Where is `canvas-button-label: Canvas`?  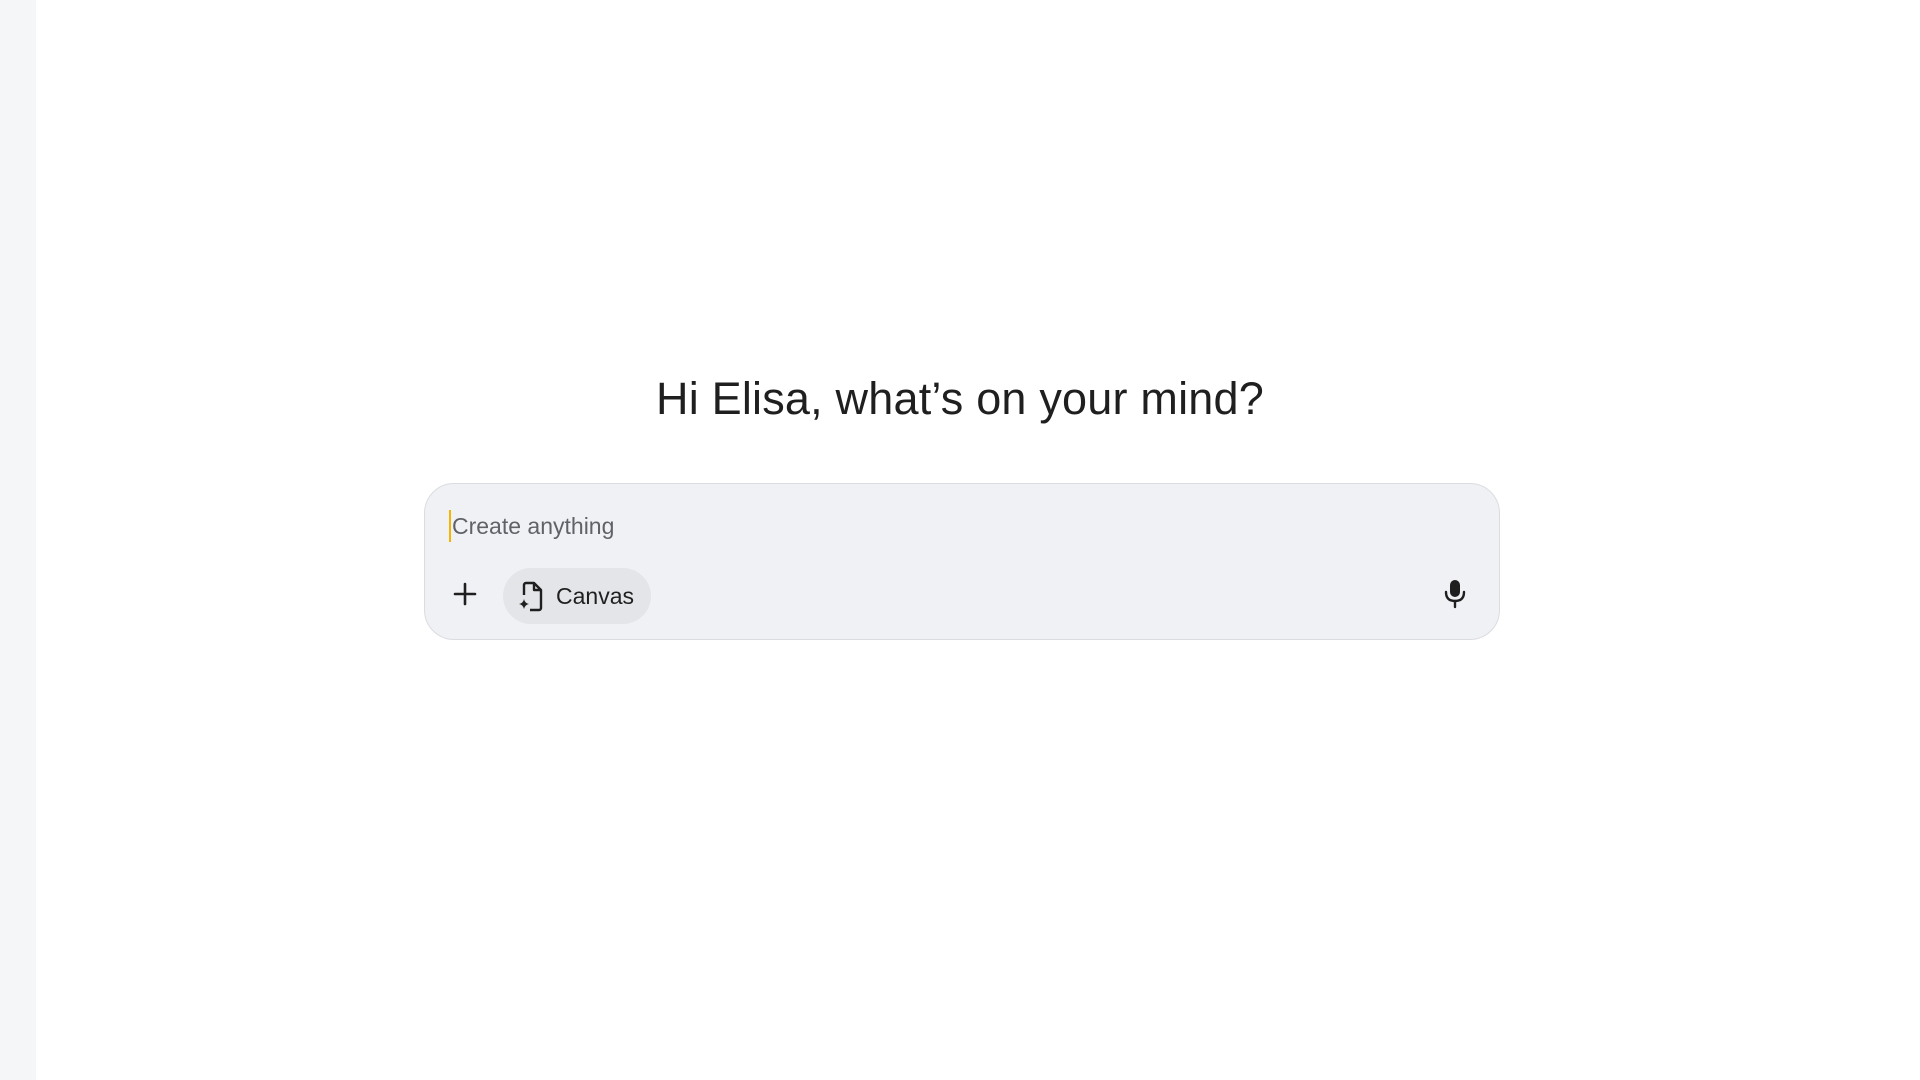
canvas-button-label: Canvas is located at coordinates (595, 595).